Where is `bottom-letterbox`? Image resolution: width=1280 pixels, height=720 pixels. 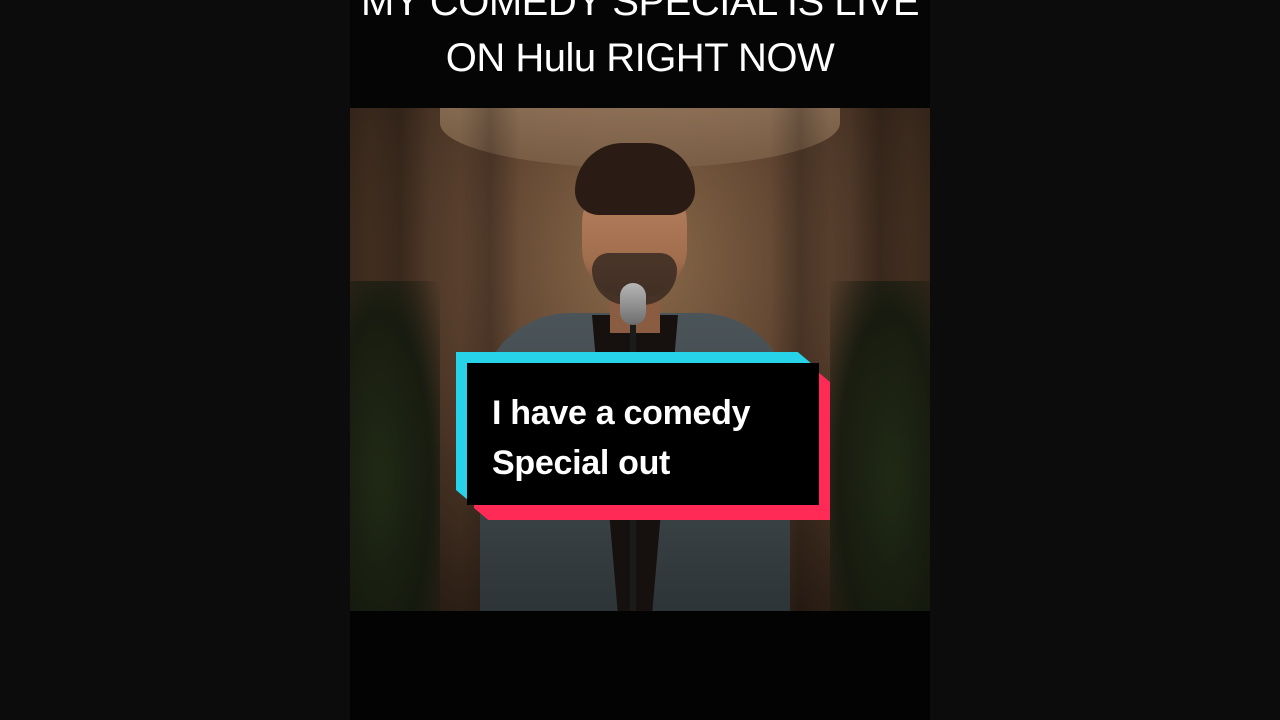
bottom-letterbox is located at coordinates (640, 665).